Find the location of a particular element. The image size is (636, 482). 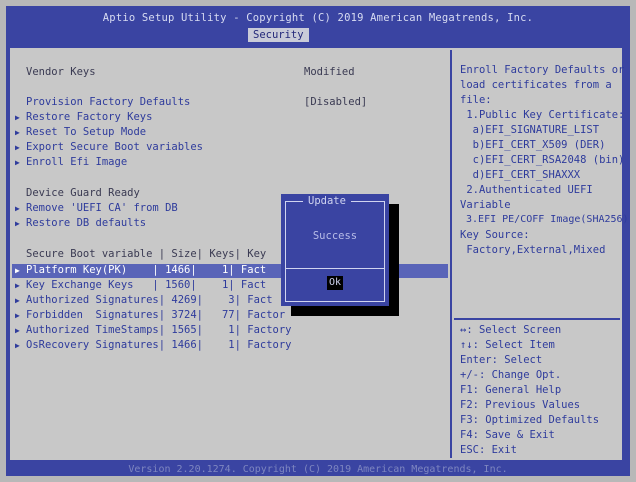

table-row-key-exchange-keys: Key Exchange Keys | 1560| 1| Fact is located at coordinates (146, 285).